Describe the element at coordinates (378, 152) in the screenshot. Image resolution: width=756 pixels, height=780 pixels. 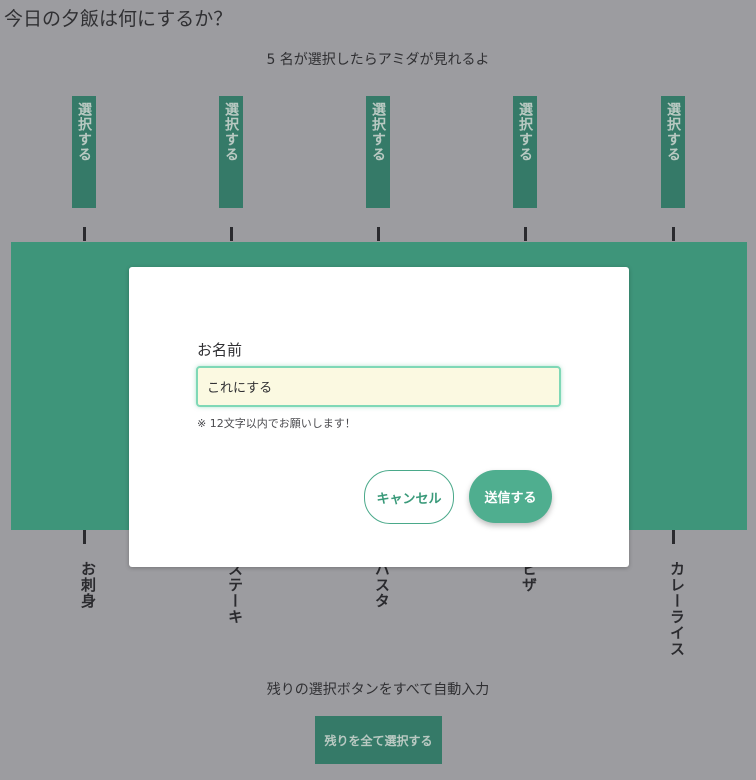
I see `select-button-3: 選択する` at that location.